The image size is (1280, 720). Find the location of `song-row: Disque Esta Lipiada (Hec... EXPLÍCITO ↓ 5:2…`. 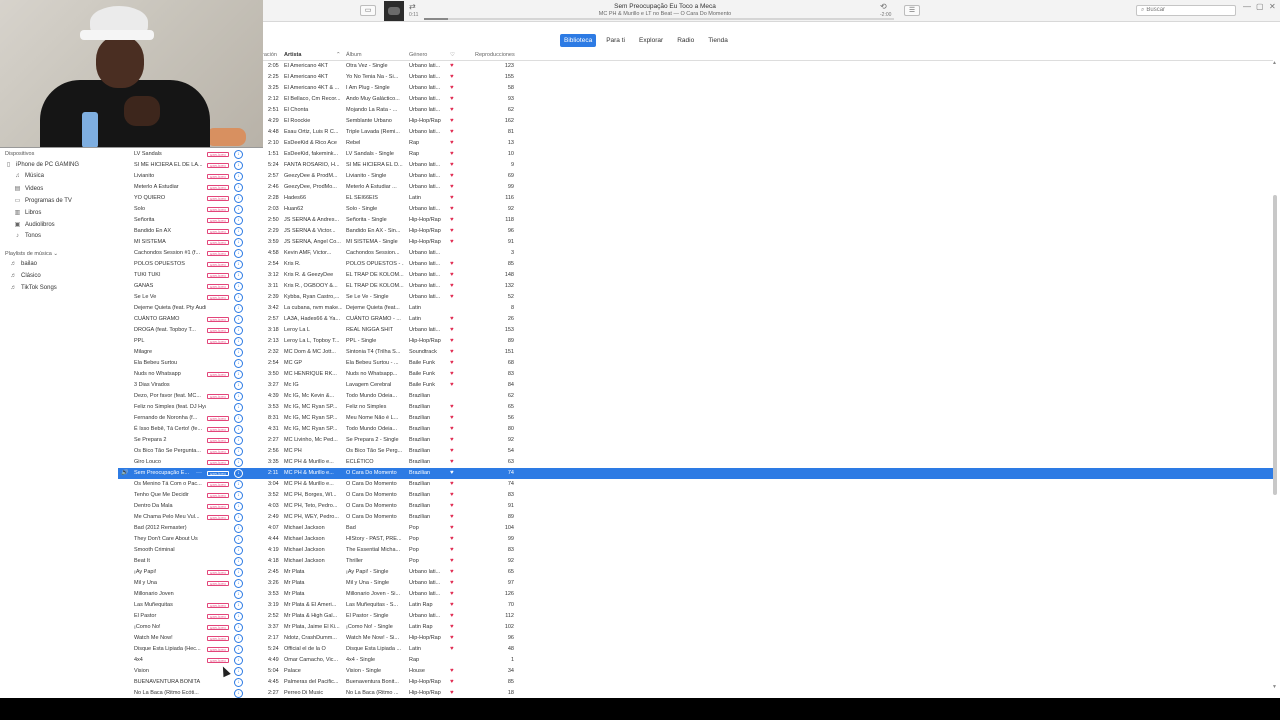

song-row: Disque Esta Lipiada (Hec... EXPLÍCITO ↓ 5:2… is located at coordinates (695, 649).